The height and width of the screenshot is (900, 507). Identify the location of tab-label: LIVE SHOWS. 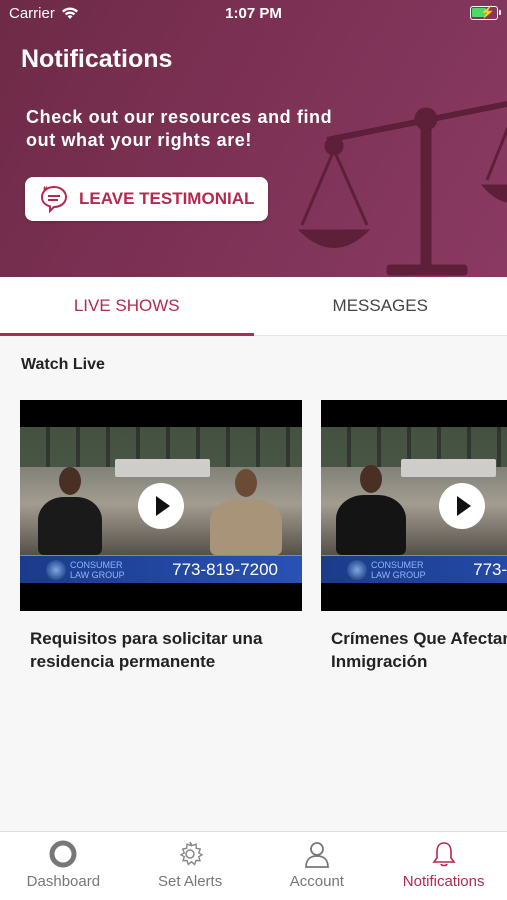
(126, 305).